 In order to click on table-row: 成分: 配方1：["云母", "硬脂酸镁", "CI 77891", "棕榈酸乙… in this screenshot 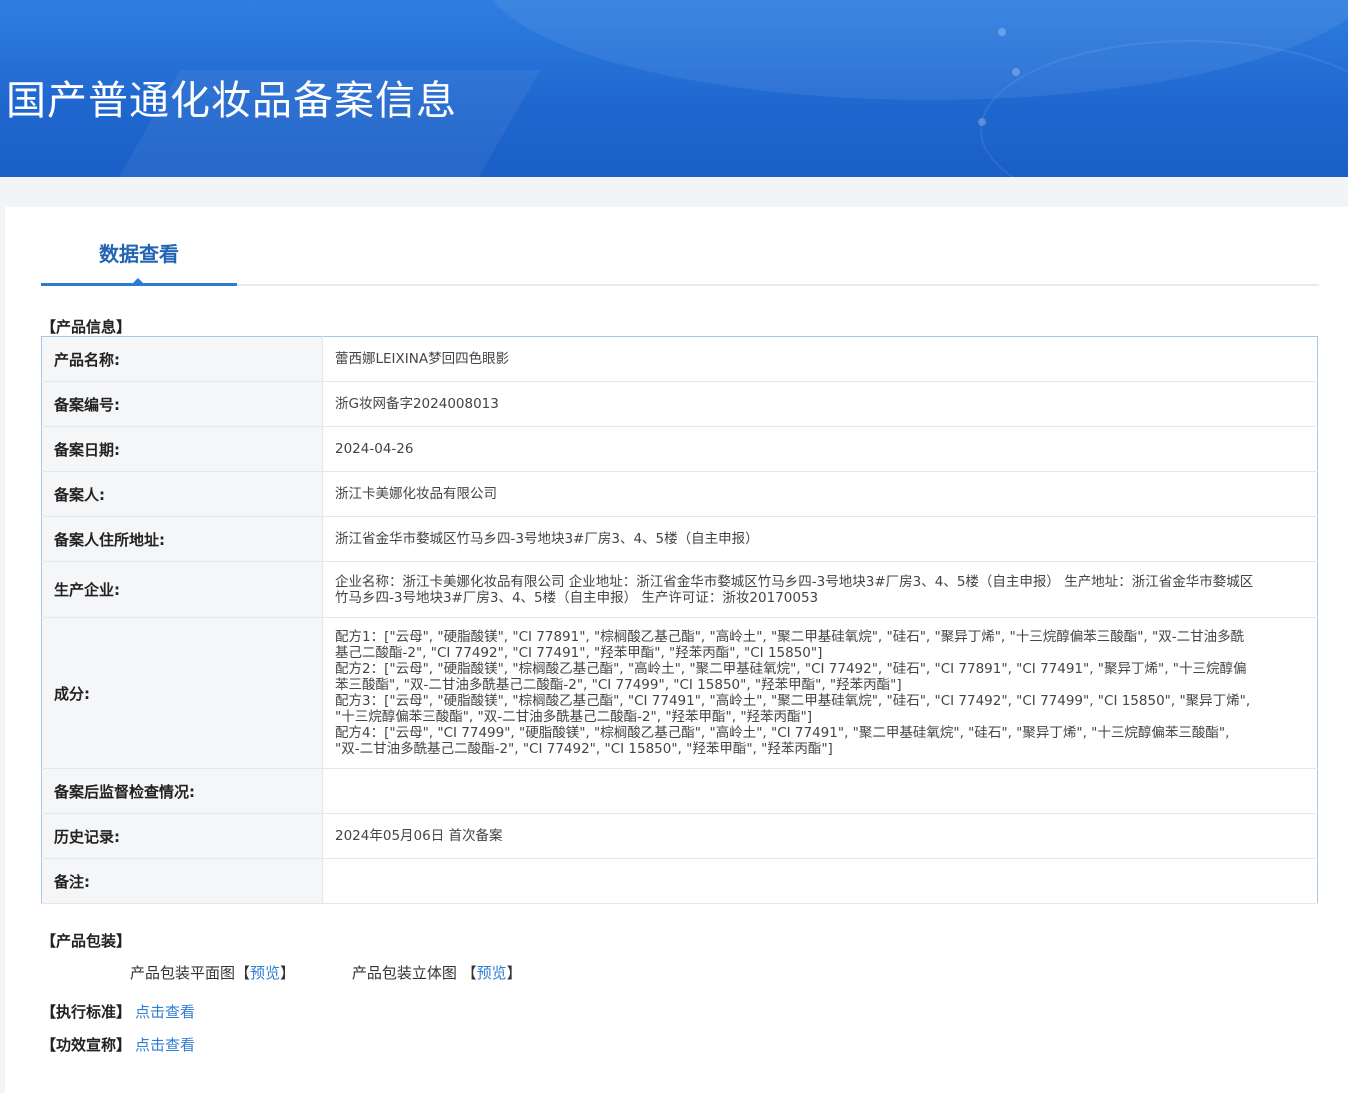, I will do `click(679, 693)`.